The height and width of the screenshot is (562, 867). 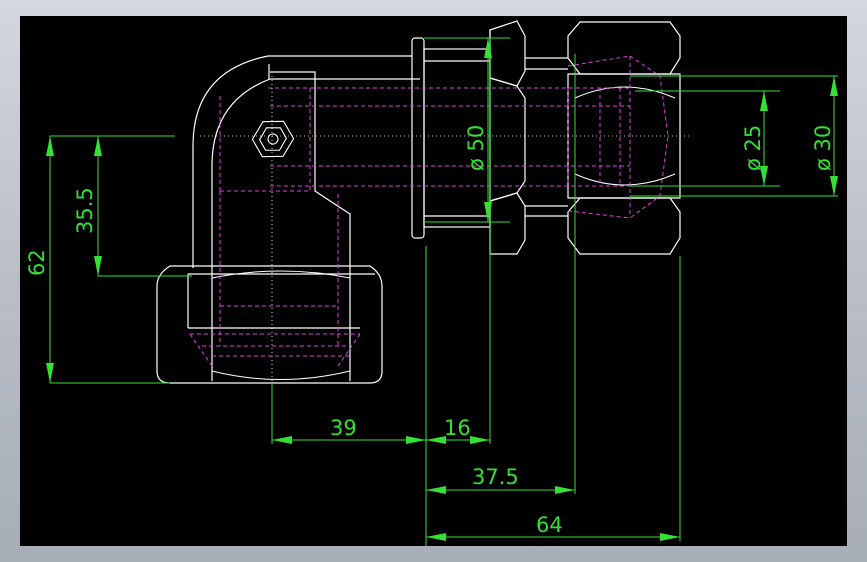 What do you see at coordinates (281, 375) in the screenshot?
I see `bottom-nut-arc-bottom` at bounding box center [281, 375].